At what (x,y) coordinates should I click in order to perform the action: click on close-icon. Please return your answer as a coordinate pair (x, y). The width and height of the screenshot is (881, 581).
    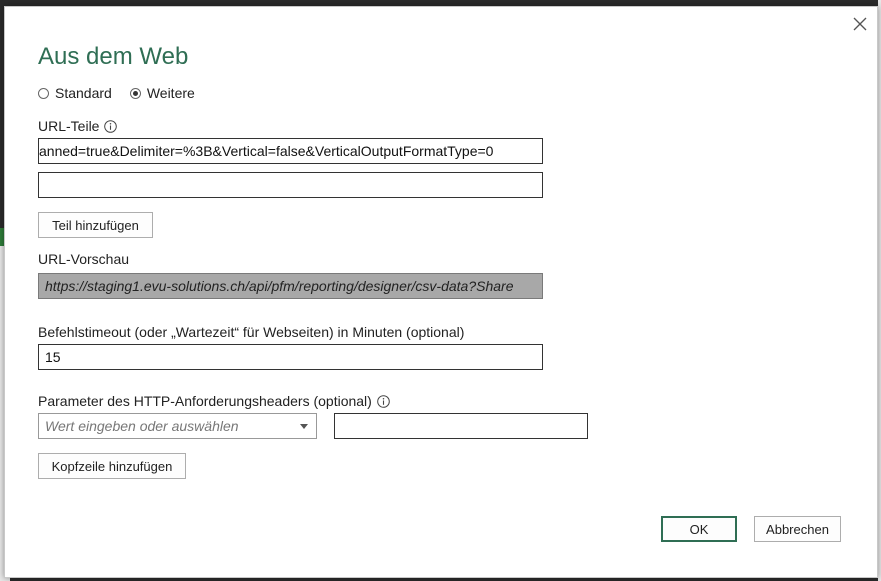
    Looking at the image, I should click on (860, 24).